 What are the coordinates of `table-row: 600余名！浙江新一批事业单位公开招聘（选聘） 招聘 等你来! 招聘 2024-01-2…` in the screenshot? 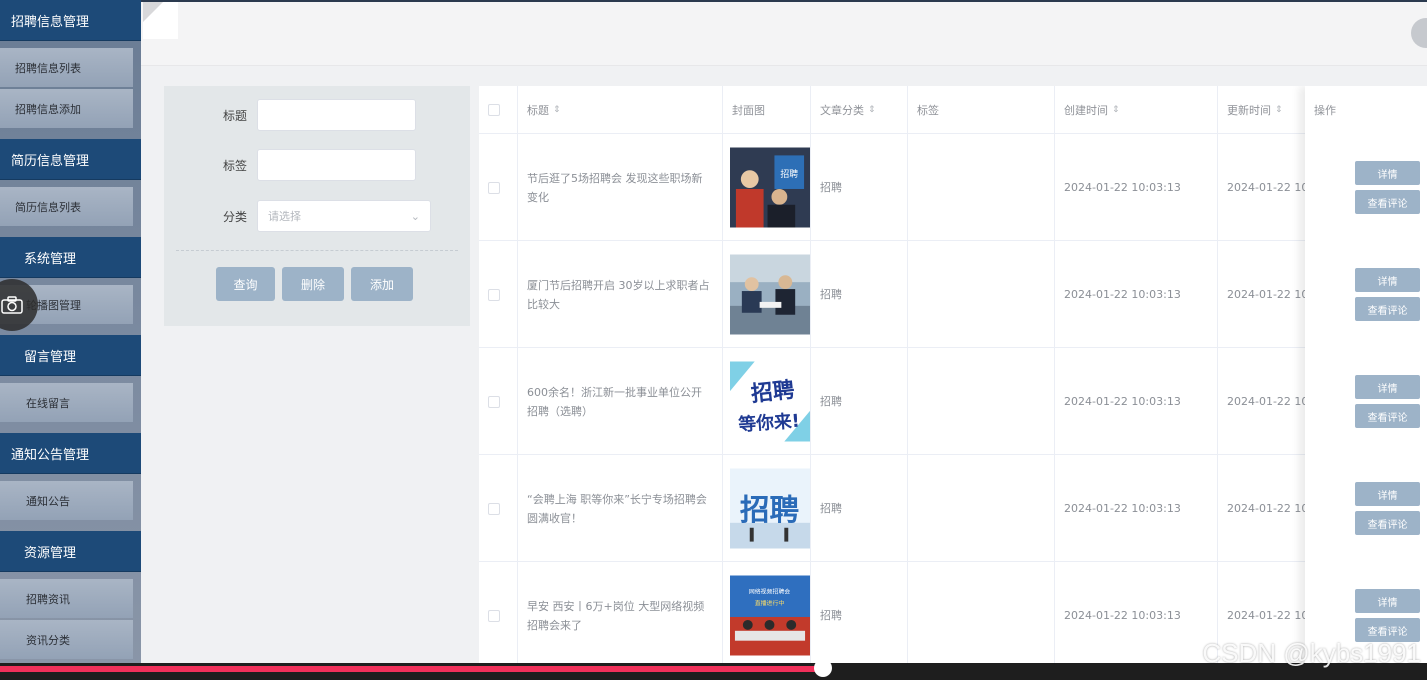 It's located at (953, 401).